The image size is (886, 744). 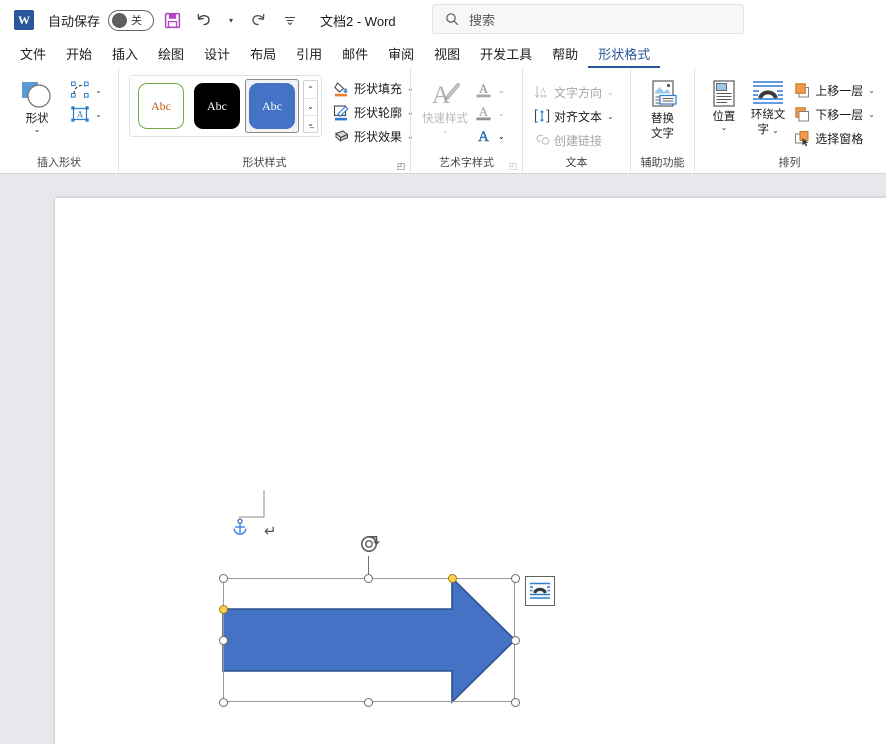 I want to click on quick-styles-icon: A, so click(x=446, y=95).